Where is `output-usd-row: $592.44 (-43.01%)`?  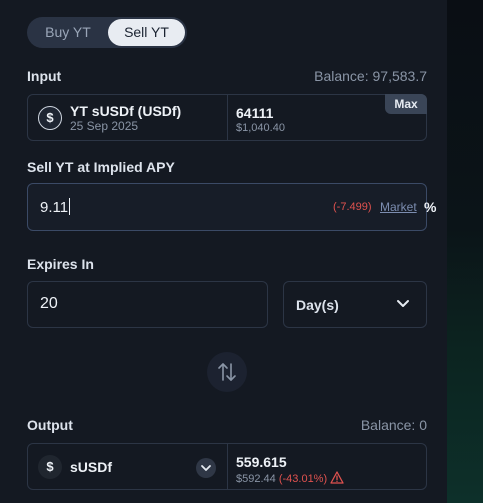 output-usd-row: $592.44 (-43.01%) is located at coordinates (290, 478).